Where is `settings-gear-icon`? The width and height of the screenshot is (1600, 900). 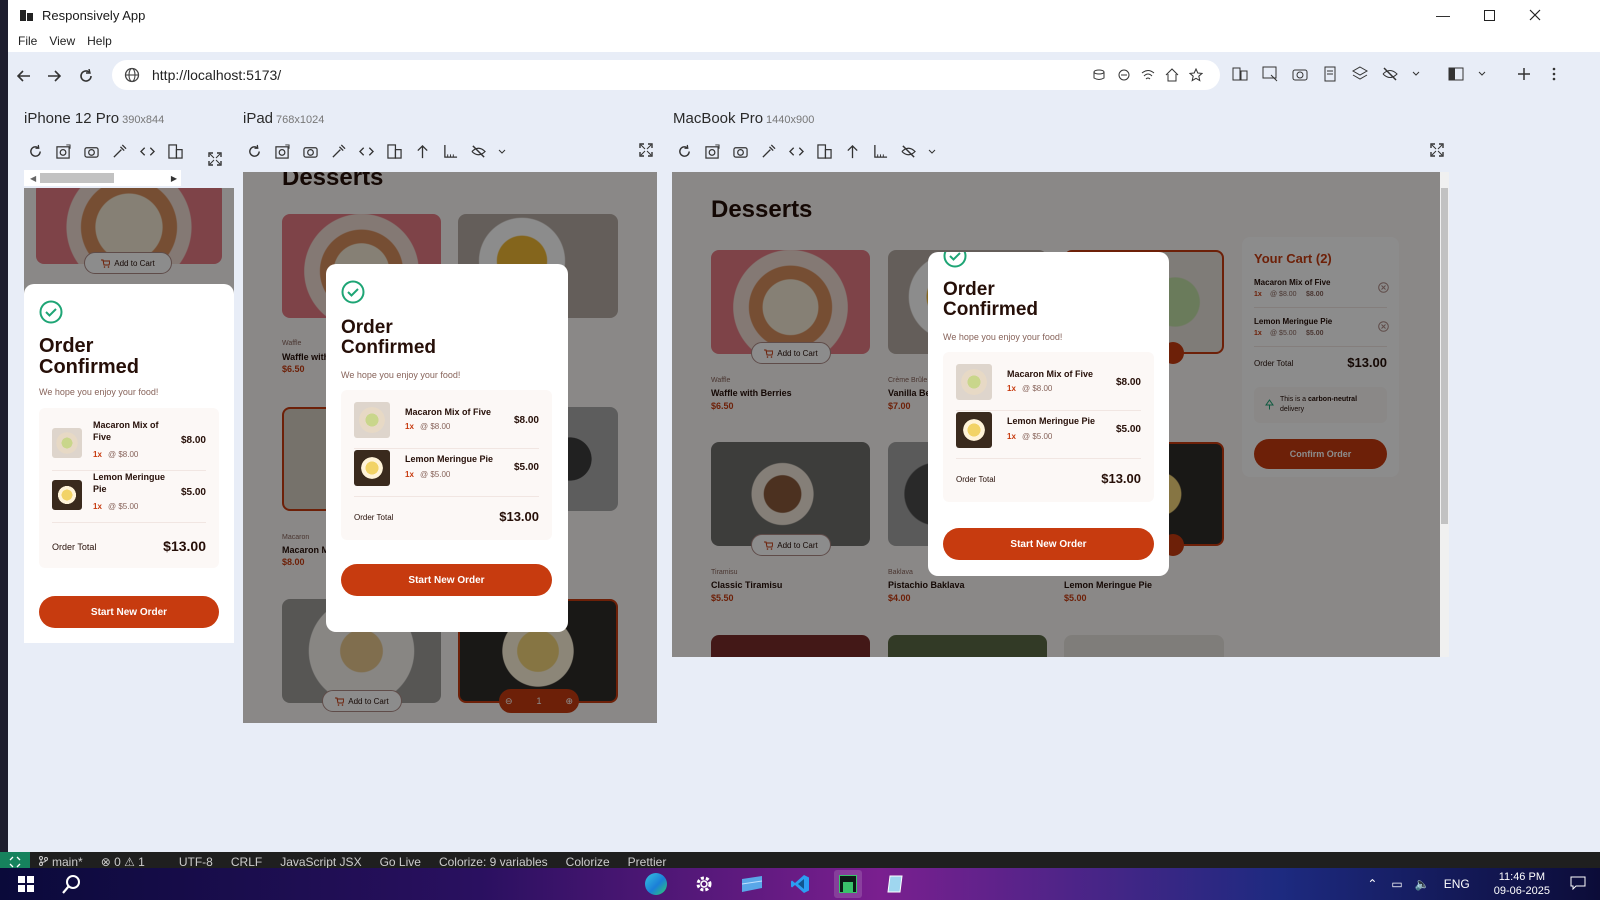
settings-gear-icon is located at coordinates (704, 884).